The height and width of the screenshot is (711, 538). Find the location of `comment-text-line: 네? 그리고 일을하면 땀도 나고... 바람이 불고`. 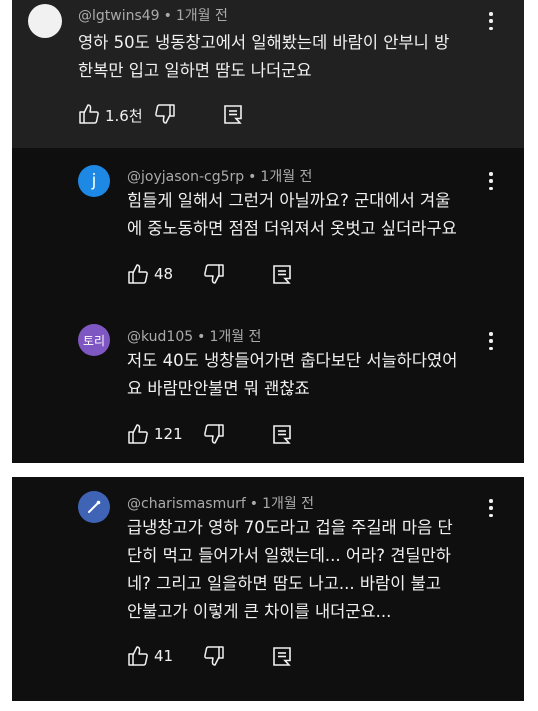

comment-text-line: 네? 그리고 일을하면 땀도 나고... 바람이 불고 is located at coordinates (284, 583).